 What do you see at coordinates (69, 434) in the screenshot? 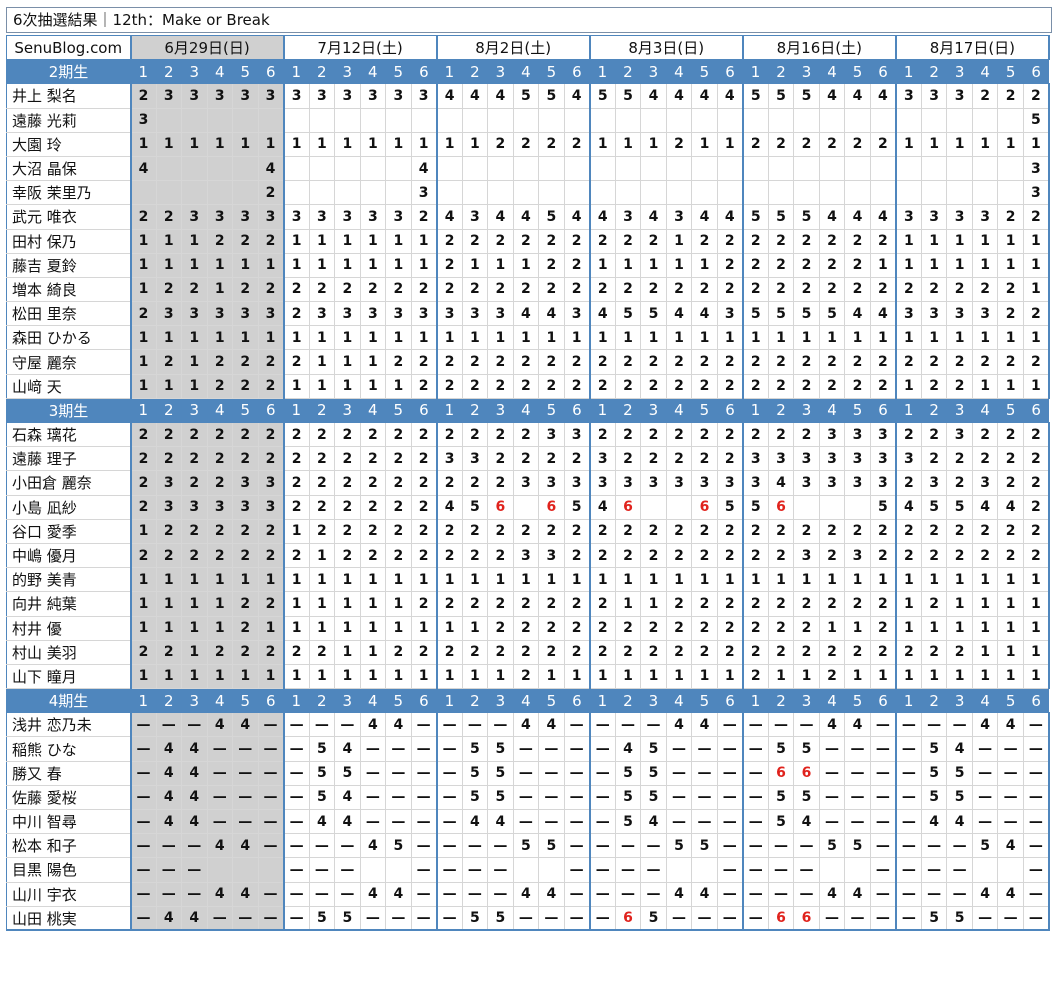
I see `member-name: 石森 璃花` at bounding box center [69, 434].